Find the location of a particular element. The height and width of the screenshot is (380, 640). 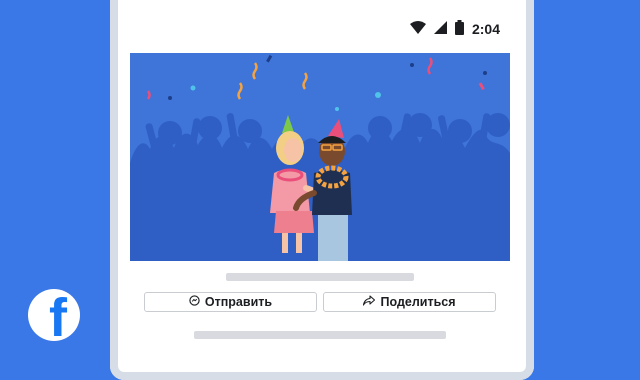

post-text-placeholder is located at coordinates (320, 277).